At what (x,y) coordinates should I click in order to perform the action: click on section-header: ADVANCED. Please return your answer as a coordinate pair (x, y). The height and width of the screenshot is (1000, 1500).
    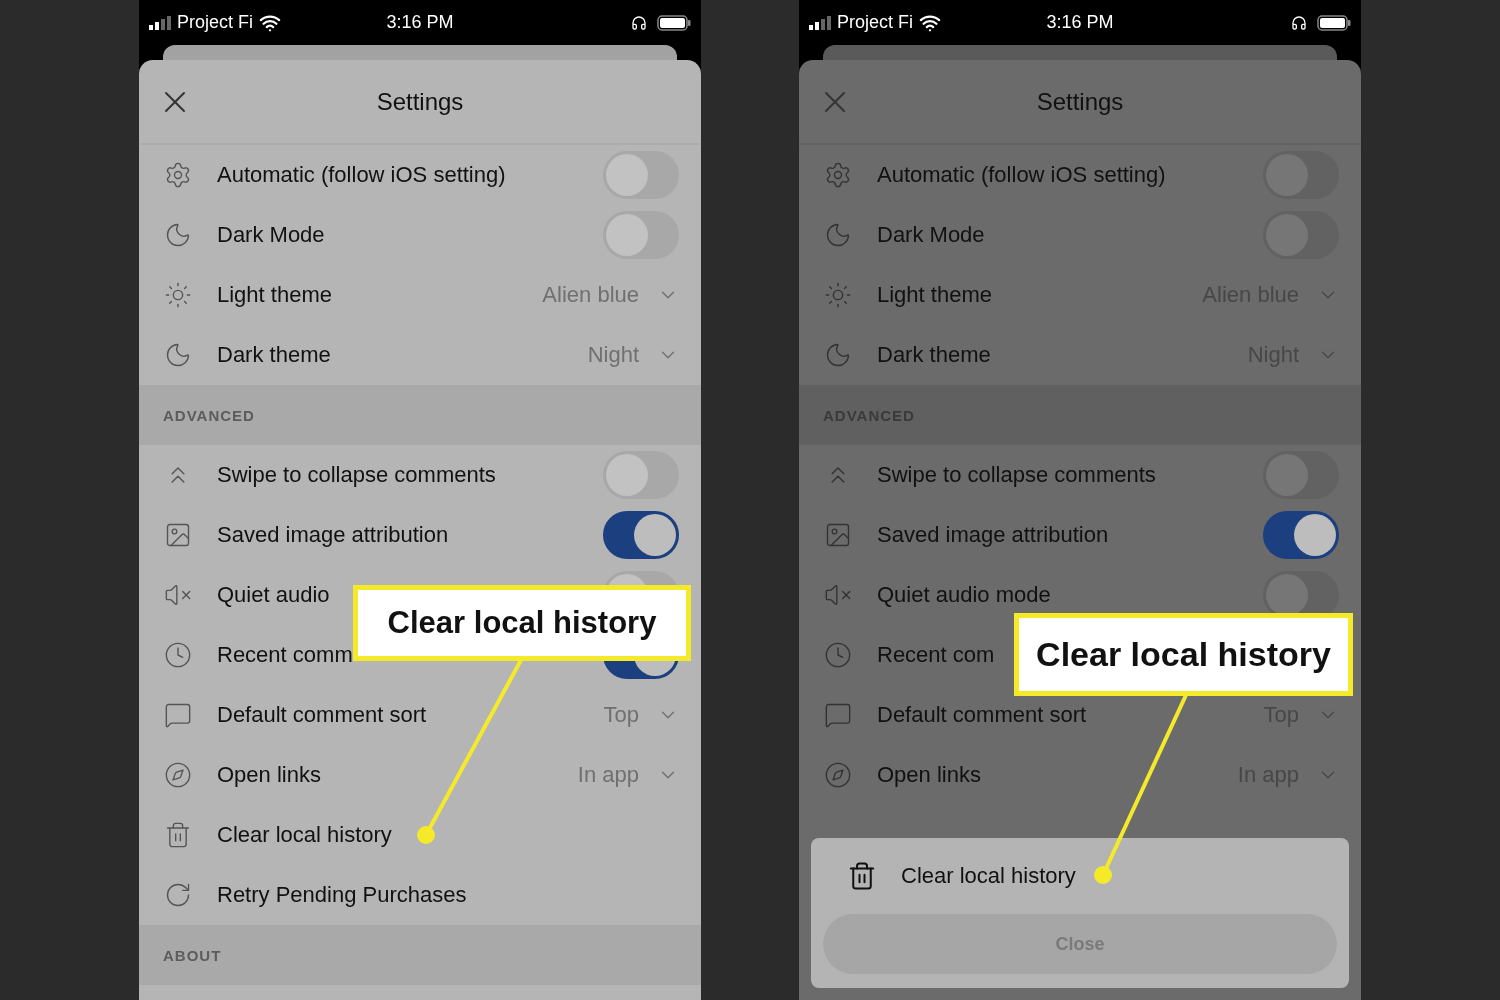
    Looking at the image, I should click on (420, 415).